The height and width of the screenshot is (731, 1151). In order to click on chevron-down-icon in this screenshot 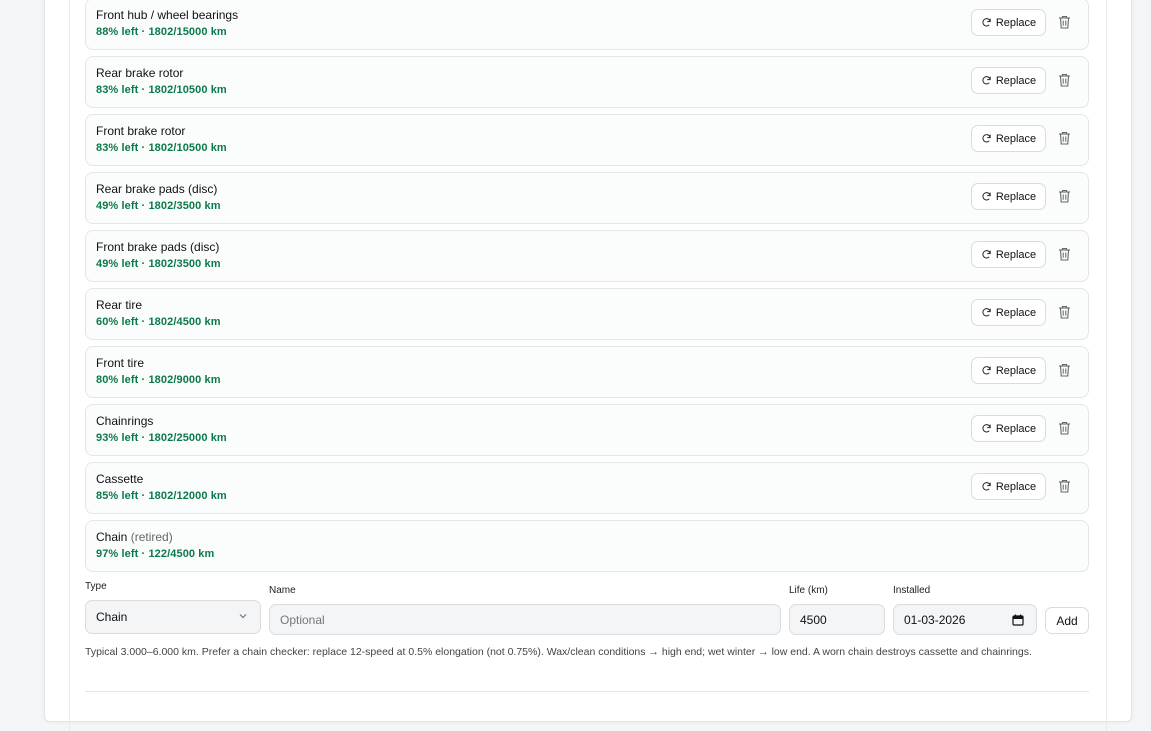, I will do `click(243, 616)`.